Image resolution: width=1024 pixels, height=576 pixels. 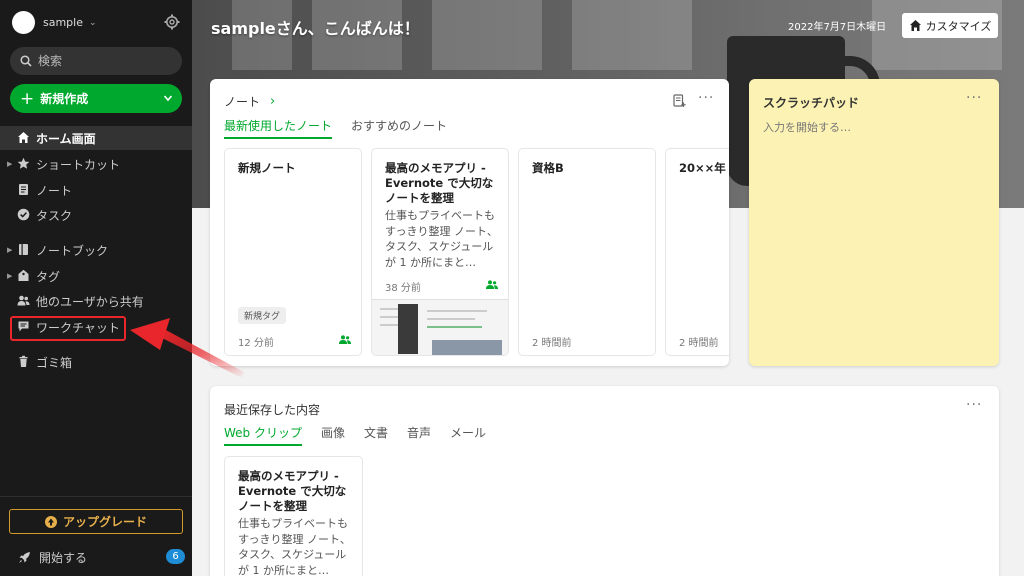 What do you see at coordinates (54, 215) in the screenshot?
I see `sidebar-item-label: タスク` at bounding box center [54, 215].